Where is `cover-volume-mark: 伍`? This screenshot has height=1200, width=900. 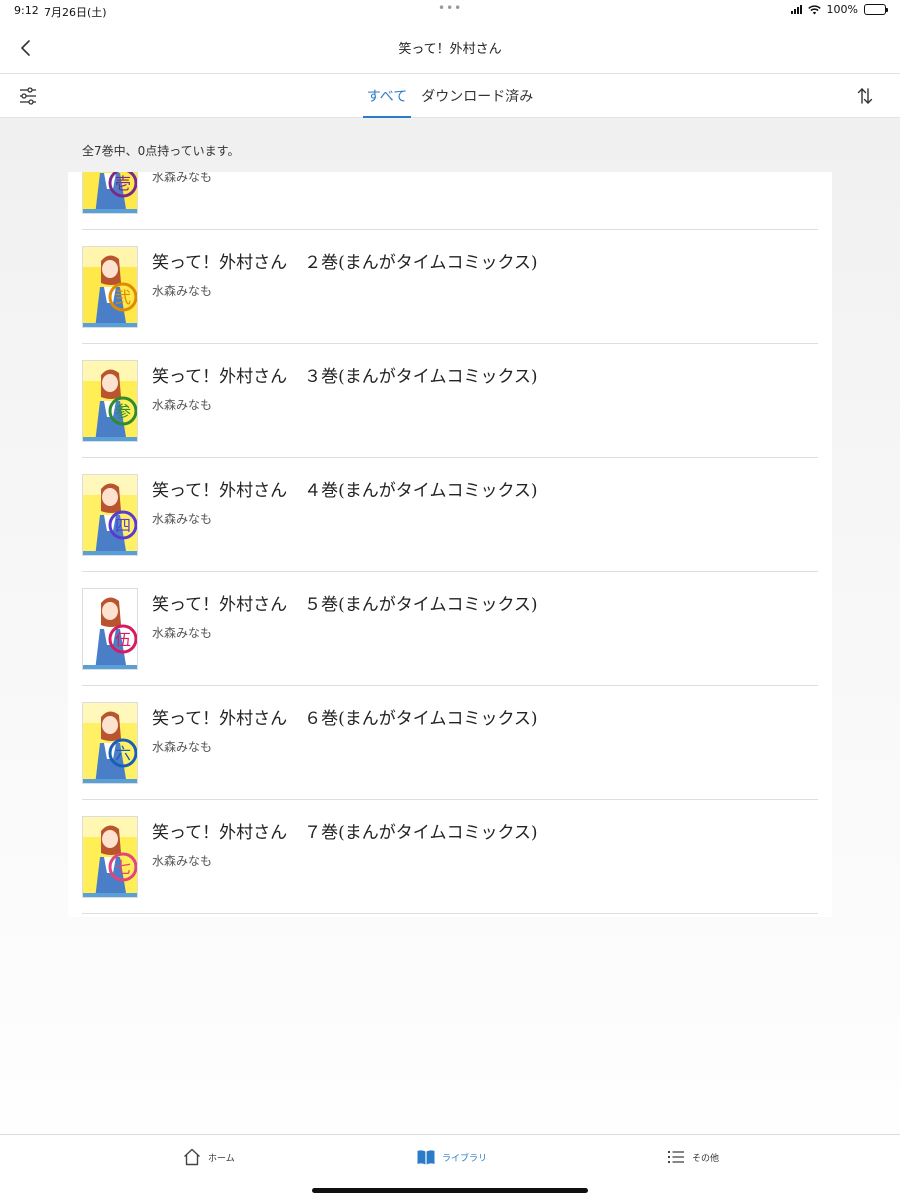 cover-volume-mark: 伍 is located at coordinates (123, 639).